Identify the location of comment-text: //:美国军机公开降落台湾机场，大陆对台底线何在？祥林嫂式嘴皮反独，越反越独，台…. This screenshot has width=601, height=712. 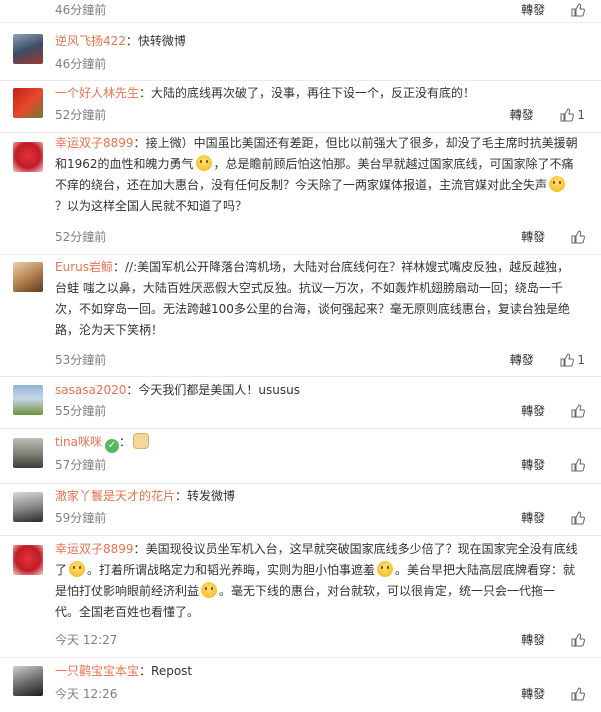
(312, 298).